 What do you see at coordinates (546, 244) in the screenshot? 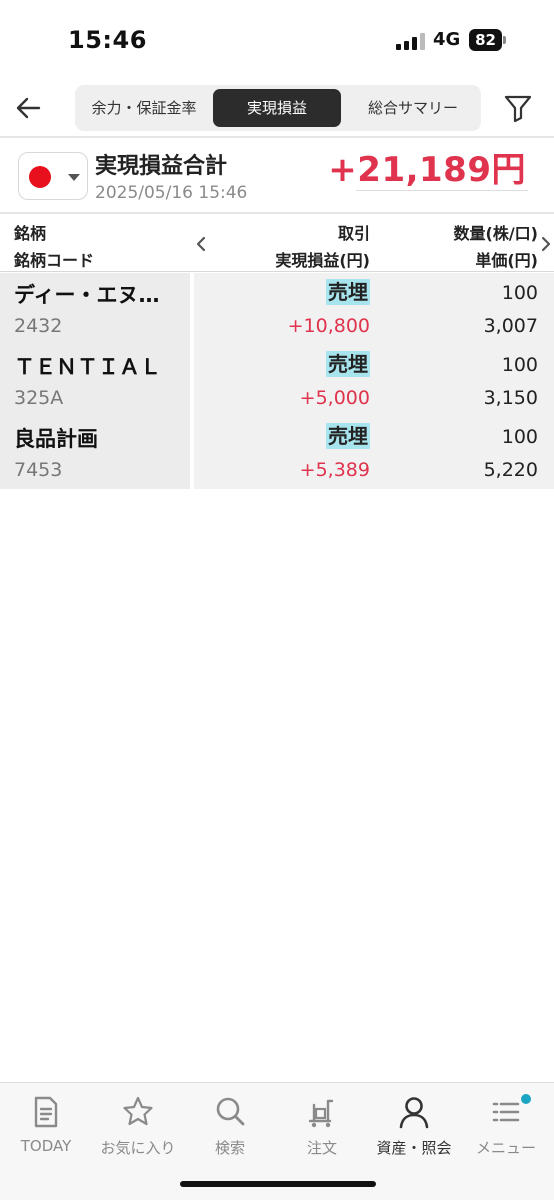
I see `chevron-right-icon` at bounding box center [546, 244].